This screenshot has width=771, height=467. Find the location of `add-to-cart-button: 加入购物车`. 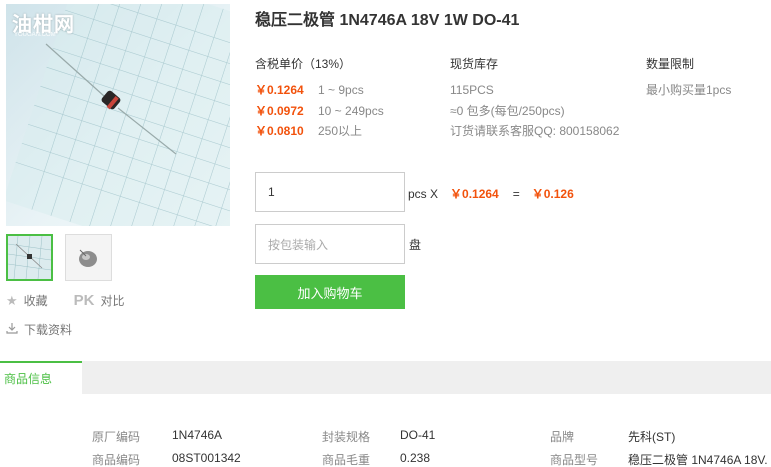

add-to-cart-button: 加入购物车 is located at coordinates (330, 292).